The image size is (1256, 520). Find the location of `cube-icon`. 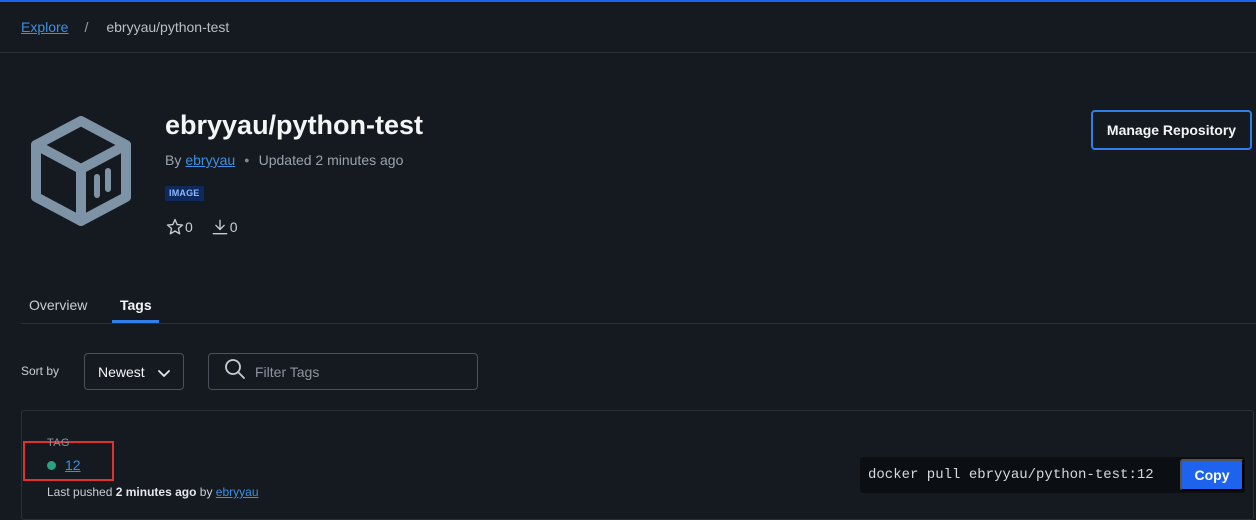

cube-icon is located at coordinates (81, 170).